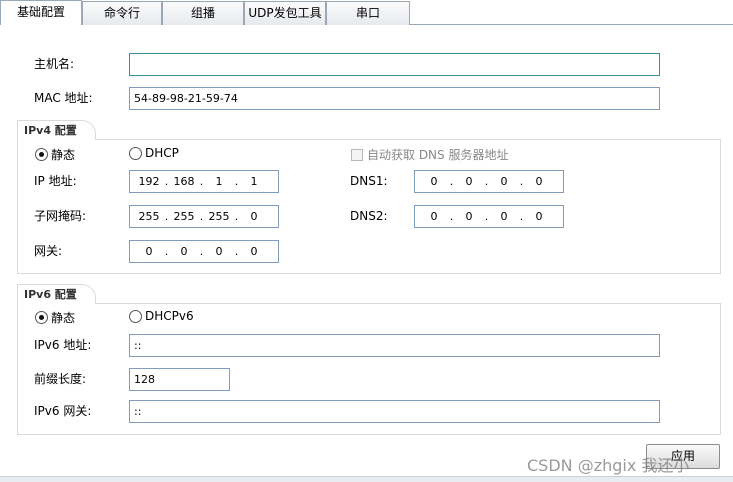 Image resolution: width=733 pixels, height=482 pixels. What do you see at coordinates (56, 294) in the screenshot?
I see `ipv6-section-title: IPv6 配置` at bounding box center [56, 294].